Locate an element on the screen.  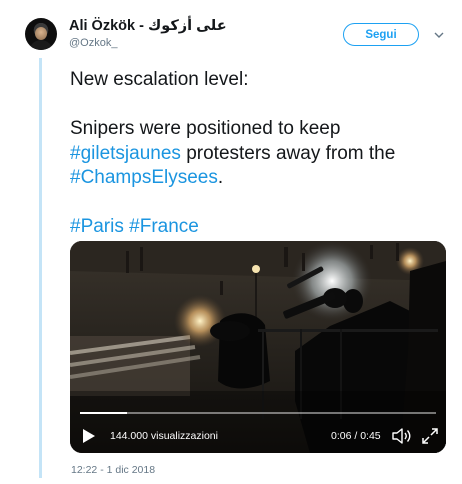
video-controls: 144.000 visualizzazioni 0:06 / 0:45 is located at coordinates (258, 436).